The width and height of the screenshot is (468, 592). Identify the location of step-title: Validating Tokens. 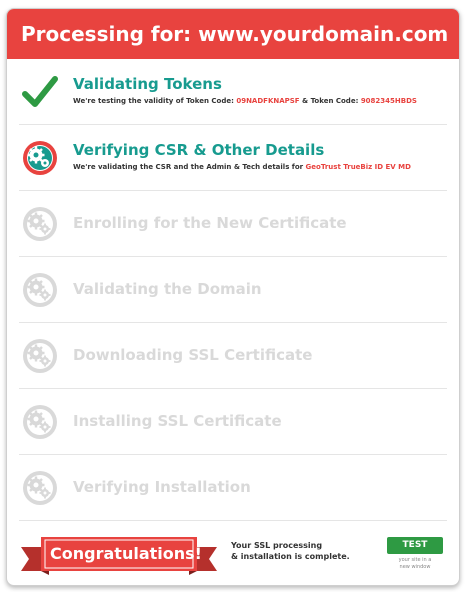
(147, 84).